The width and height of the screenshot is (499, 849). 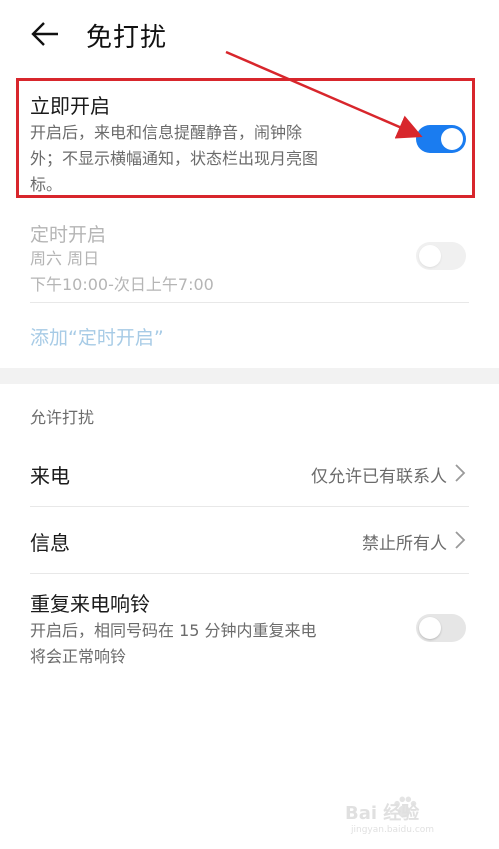 What do you see at coordinates (127, 38) in the screenshot?
I see `page-title: 免打扰` at bounding box center [127, 38].